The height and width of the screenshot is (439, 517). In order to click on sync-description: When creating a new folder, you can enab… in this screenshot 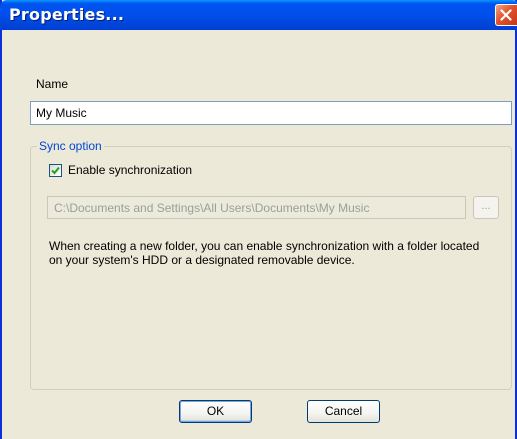, I will do `click(264, 253)`.